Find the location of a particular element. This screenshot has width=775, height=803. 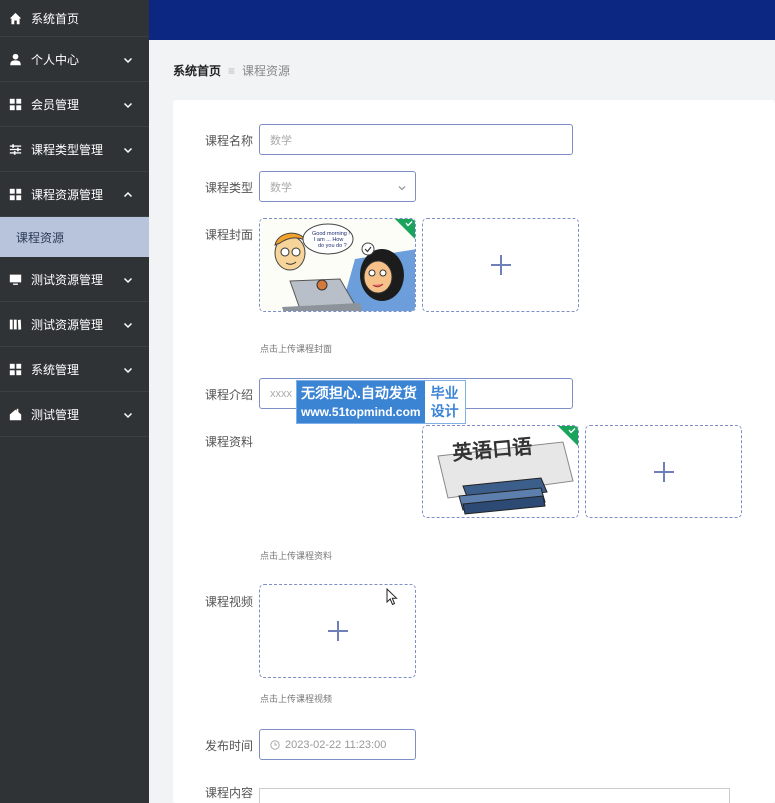

clock-icon is located at coordinates (275, 744).